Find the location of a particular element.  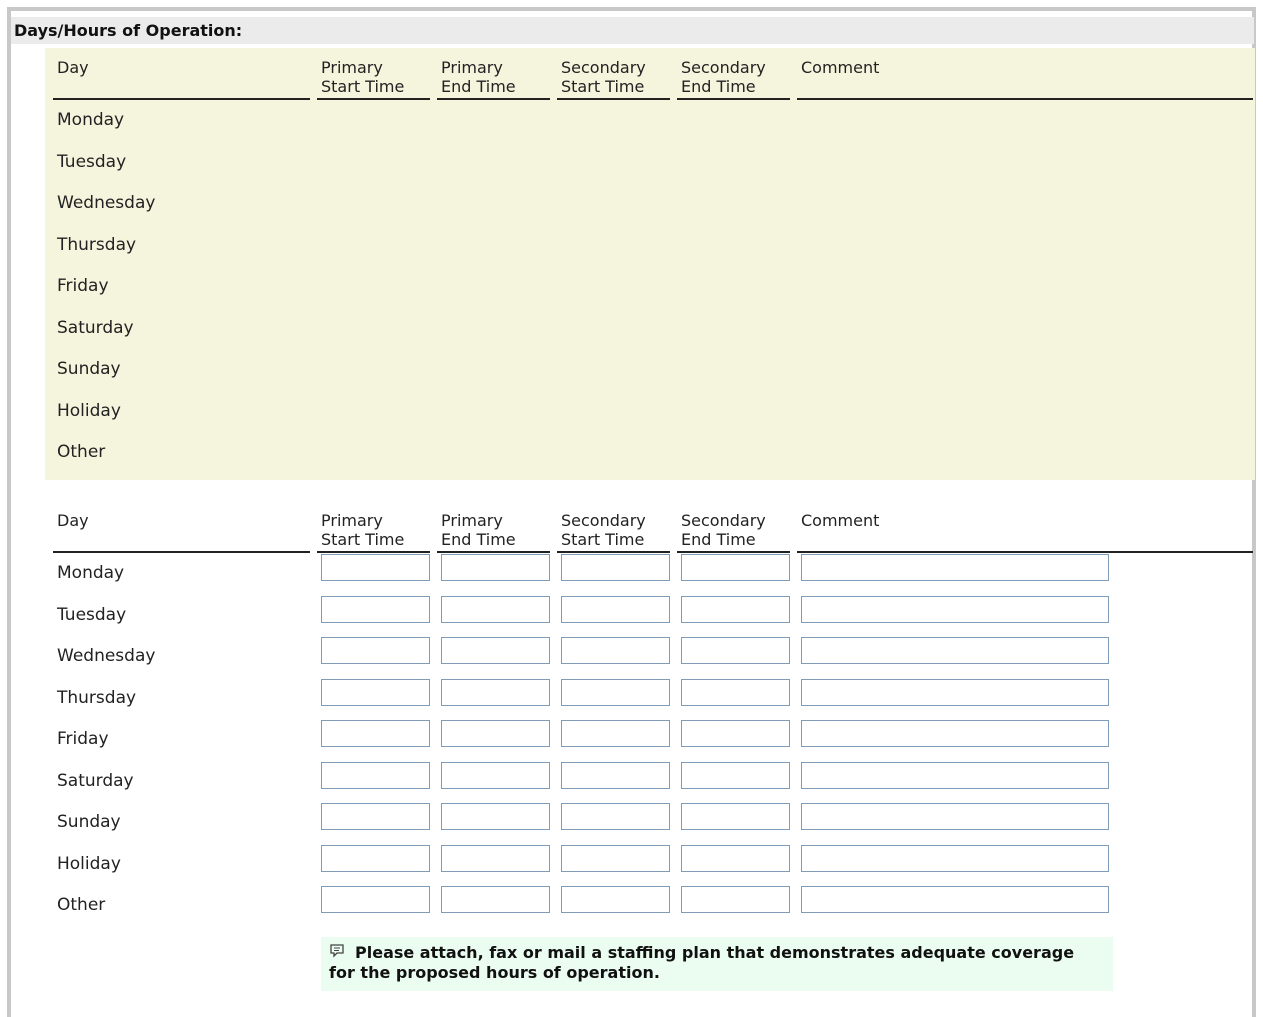

edit-header-primary-end-line: End Time is located at coordinates (478, 539).